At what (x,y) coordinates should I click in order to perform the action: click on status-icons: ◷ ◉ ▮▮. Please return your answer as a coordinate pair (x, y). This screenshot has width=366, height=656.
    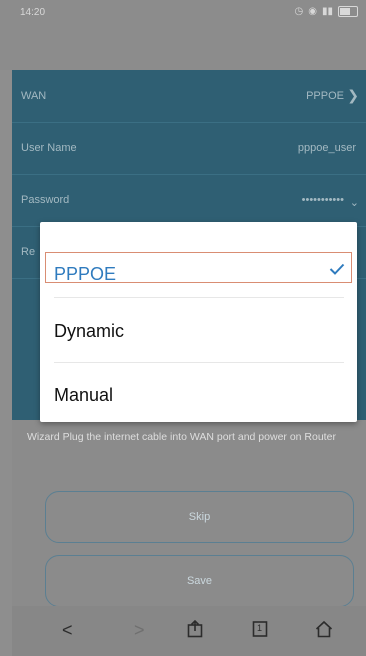
    Looking at the image, I should click on (326, 11).